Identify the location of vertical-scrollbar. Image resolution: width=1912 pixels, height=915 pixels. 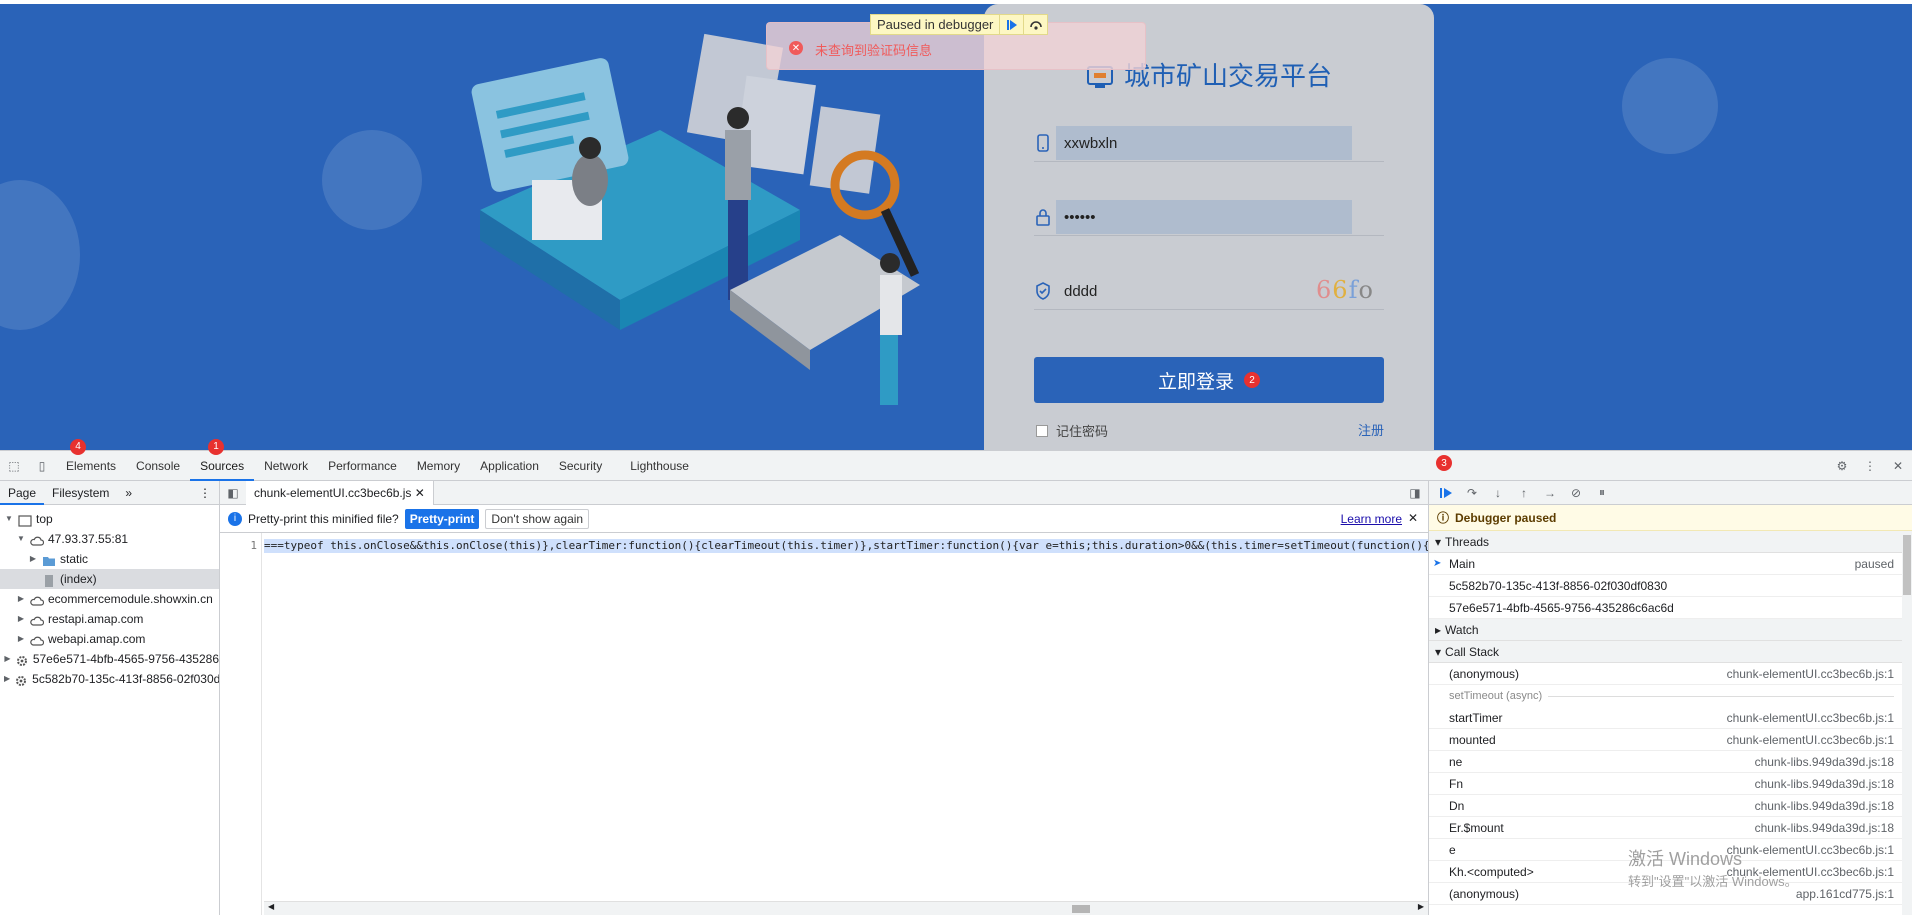
(1907, 723).